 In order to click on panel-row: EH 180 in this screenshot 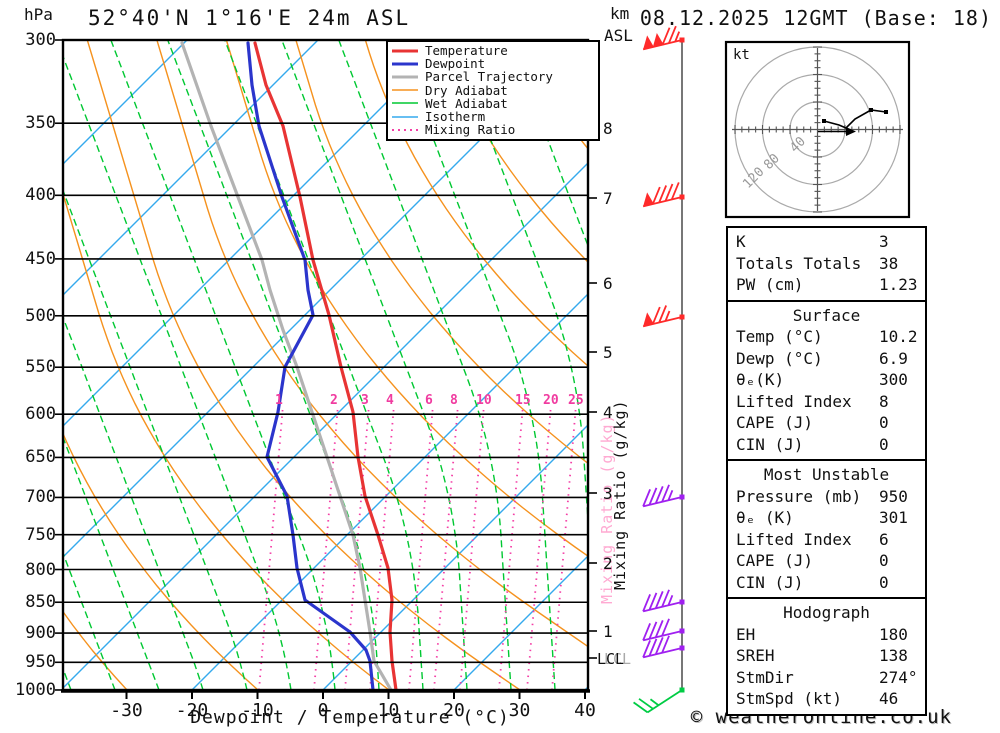, I will do `click(826, 635)`.